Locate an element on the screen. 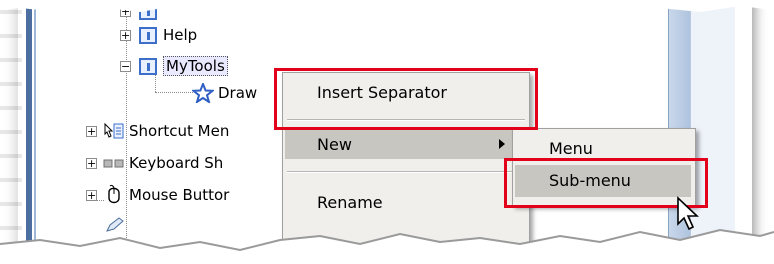 The height and width of the screenshot is (264, 774). tree-item-label: Keyboard Sh is located at coordinates (176, 163).